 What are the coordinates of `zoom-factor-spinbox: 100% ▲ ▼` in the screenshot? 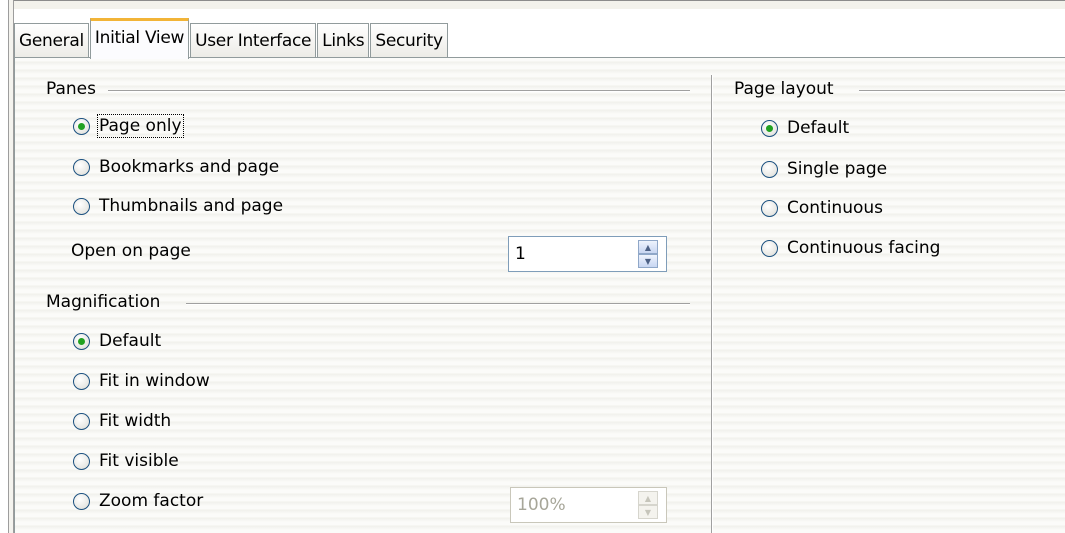 It's located at (588, 505).